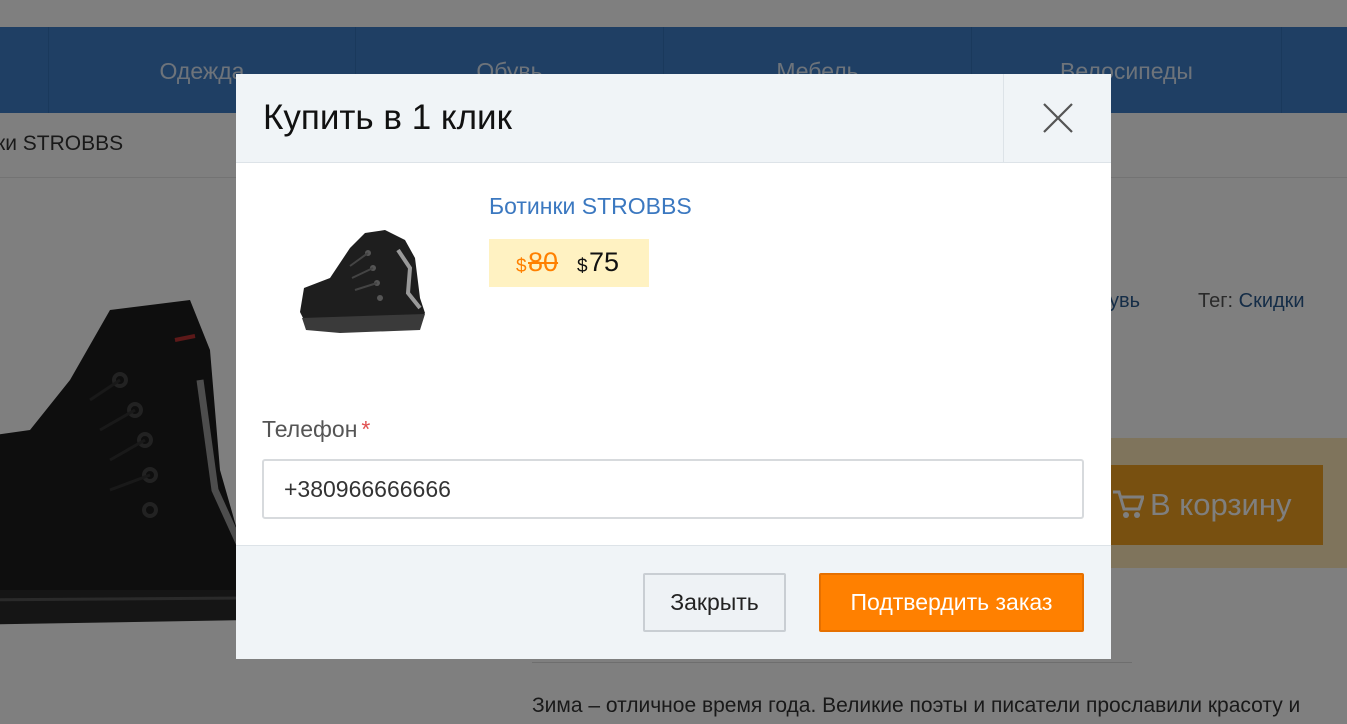  What do you see at coordinates (521, 266) in the screenshot?
I see `old-price-currency: $` at bounding box center [521, 266].